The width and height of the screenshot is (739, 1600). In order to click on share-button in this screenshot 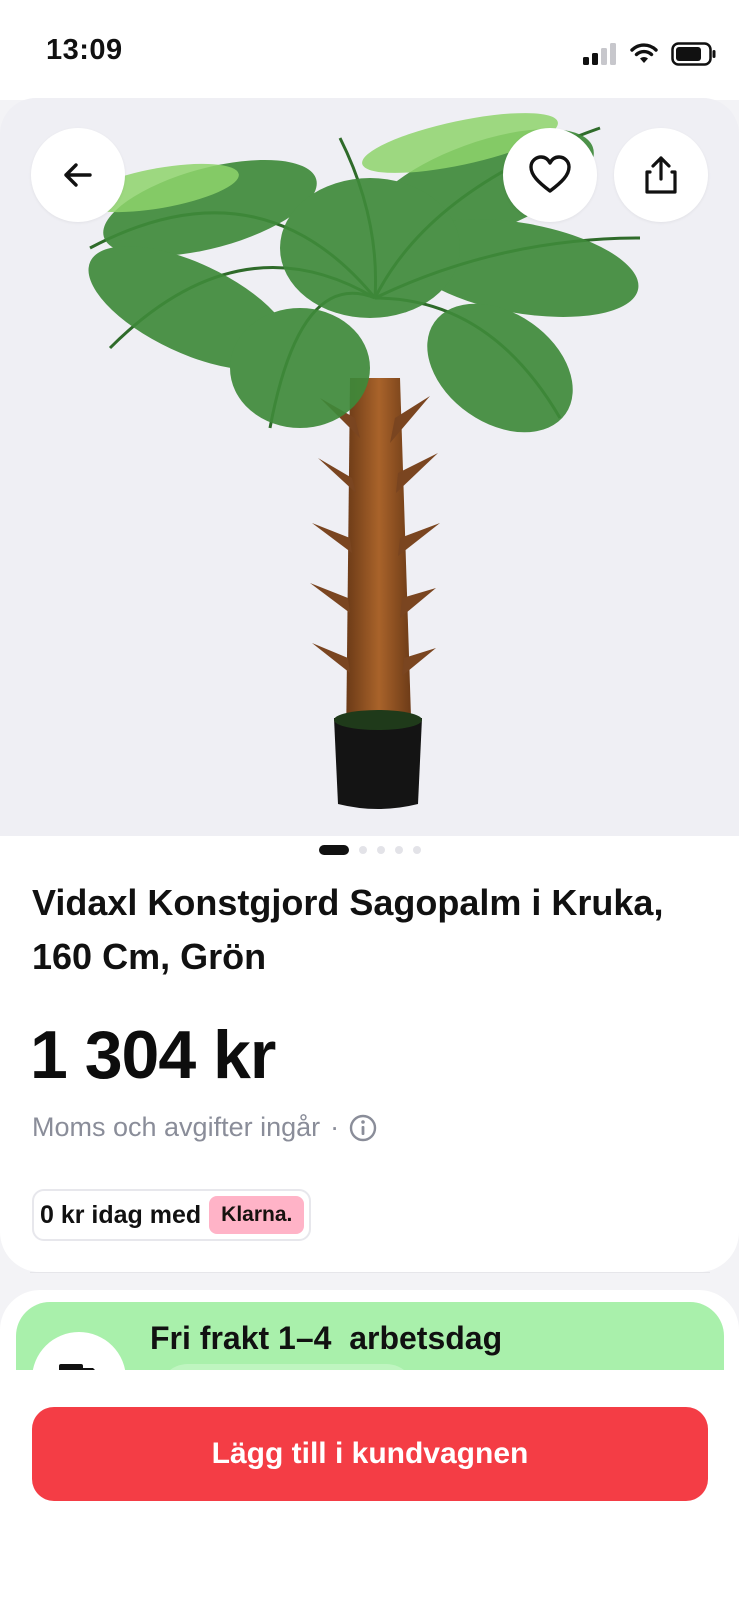, I will do `click(661, 175)`.